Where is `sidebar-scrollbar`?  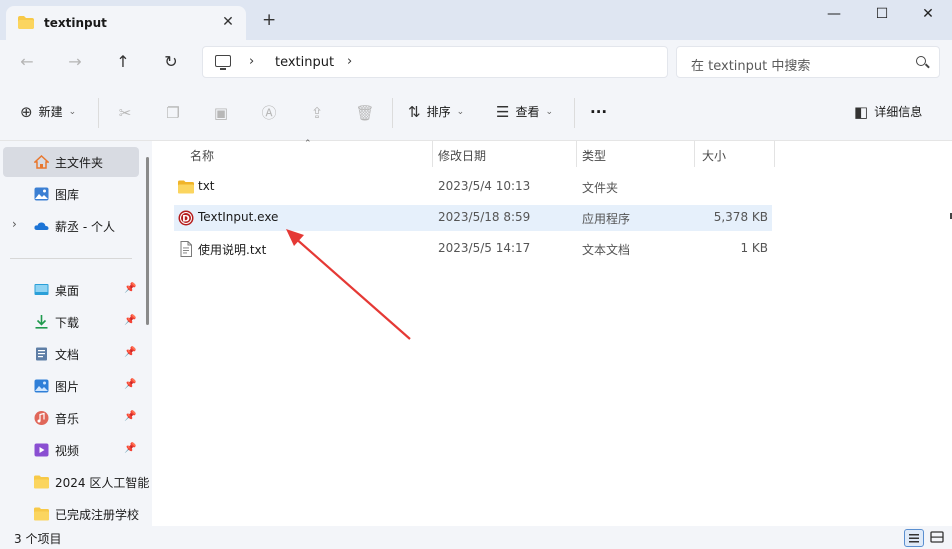 sidebar-scrollbar is located at coordinates (147, 241).